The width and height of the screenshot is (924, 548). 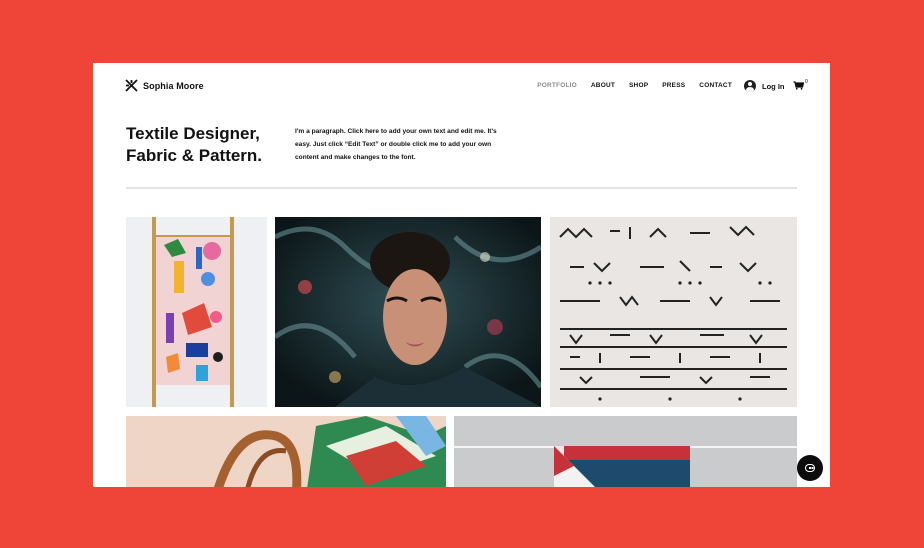 I want to click on headline-line-2: Fabric & Pattern., so click(x=194, y=155).